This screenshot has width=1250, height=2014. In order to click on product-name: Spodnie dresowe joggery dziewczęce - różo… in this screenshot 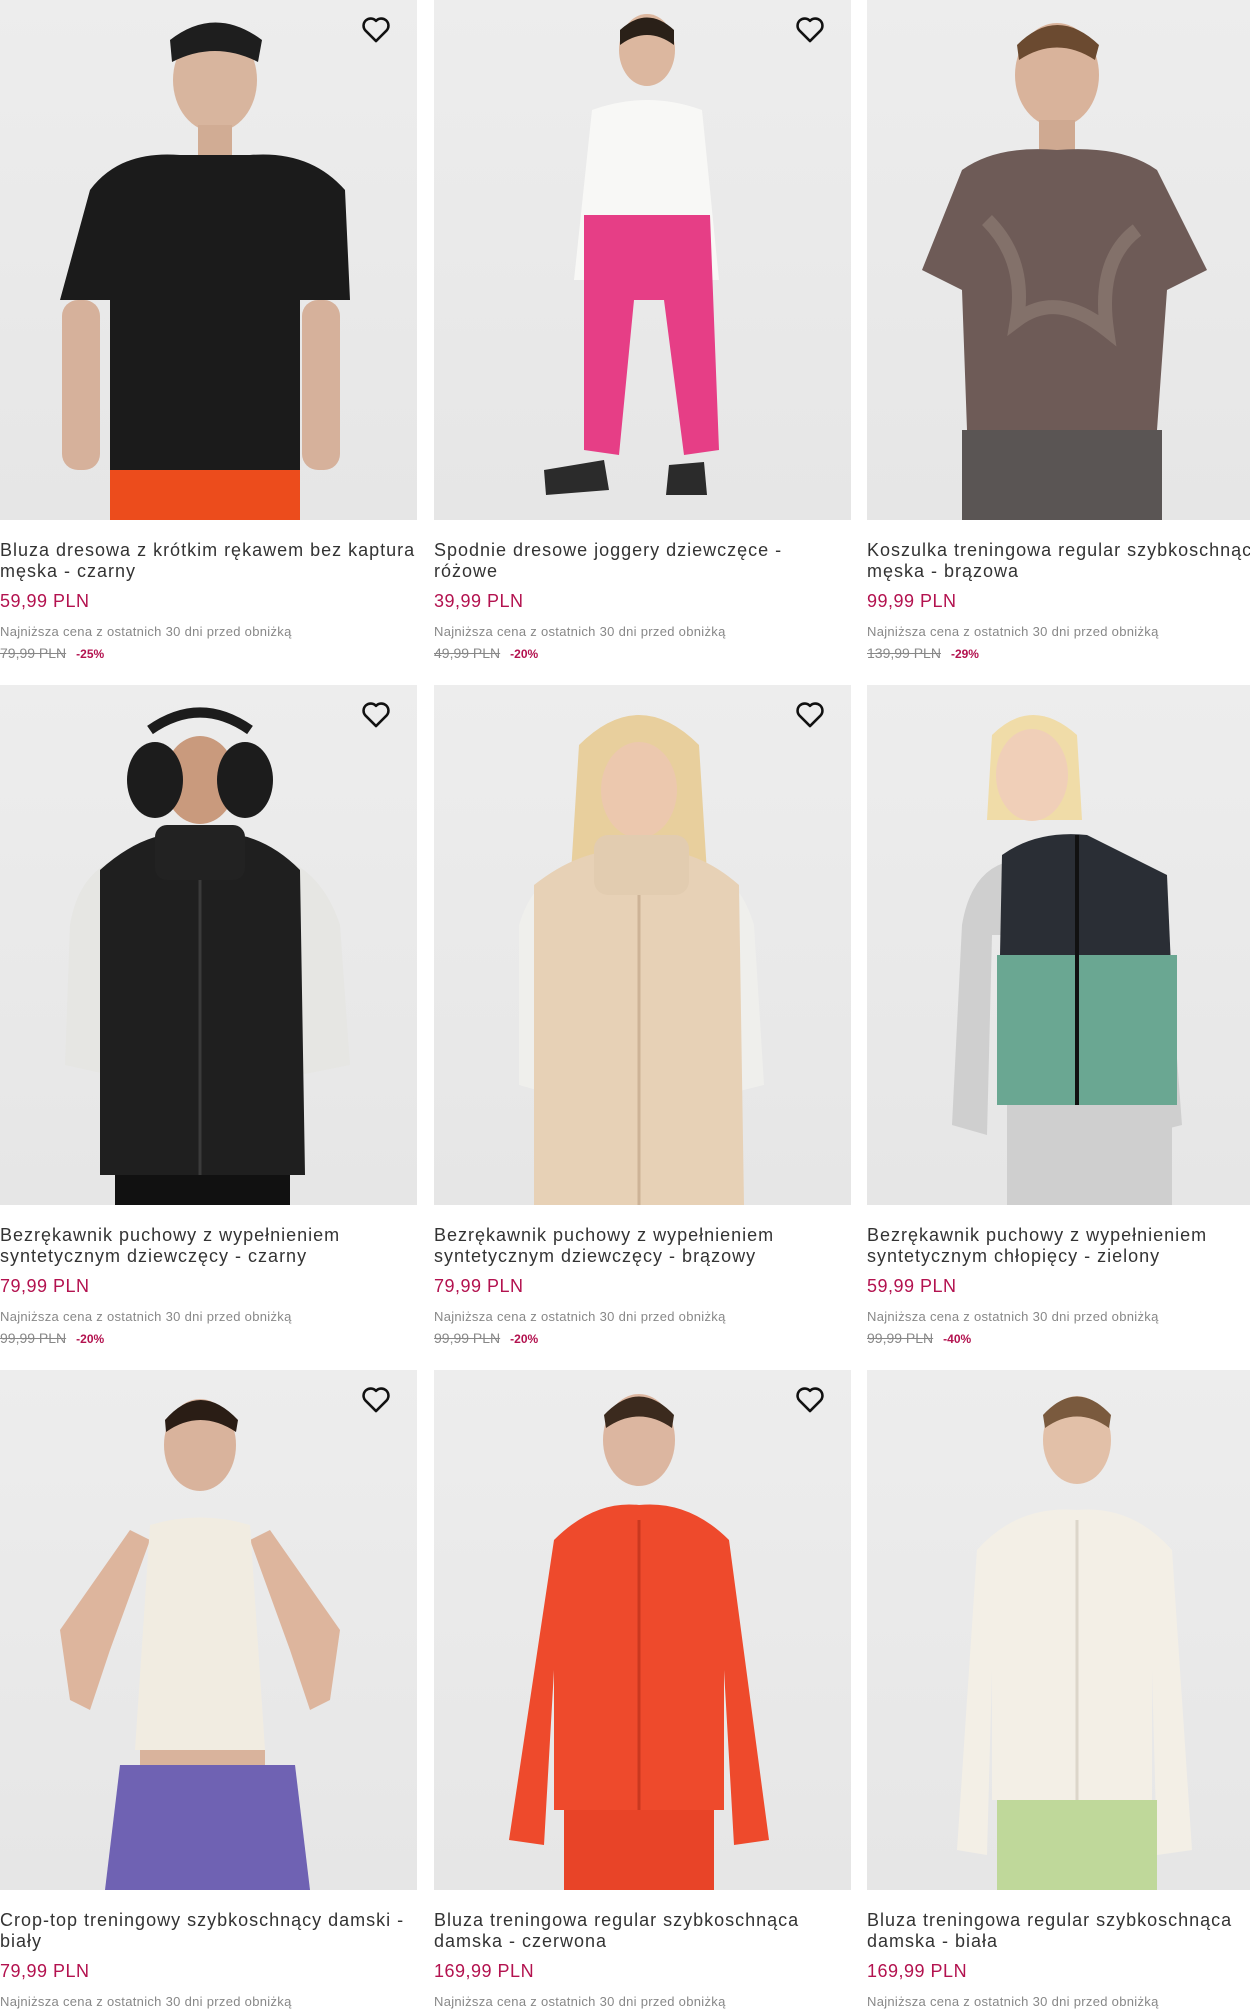, I will do `click(642, 561)`.